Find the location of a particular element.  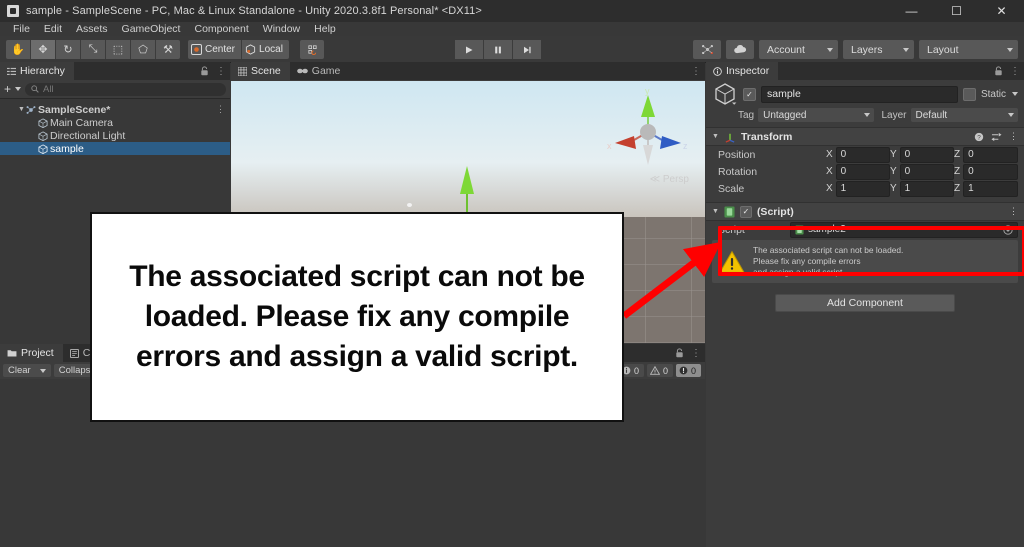

script-icon is located at coordinates (729, 212).